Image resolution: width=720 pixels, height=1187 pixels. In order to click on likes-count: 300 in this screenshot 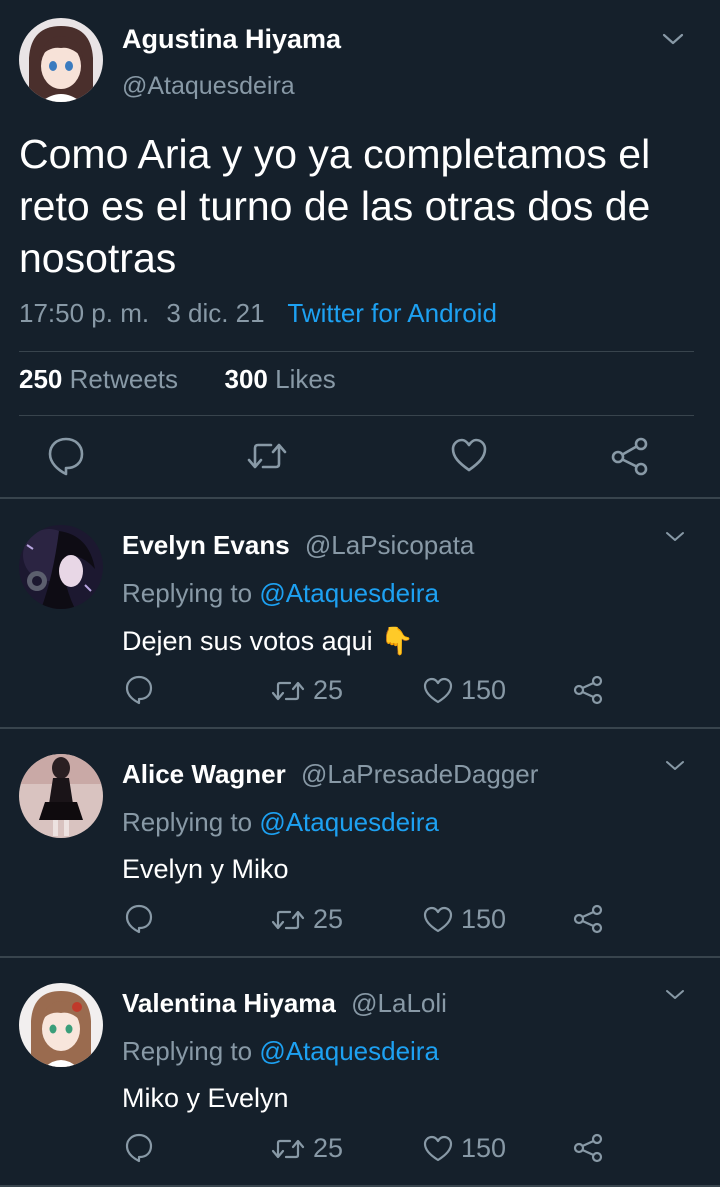, I will do `click(245, 379)`.